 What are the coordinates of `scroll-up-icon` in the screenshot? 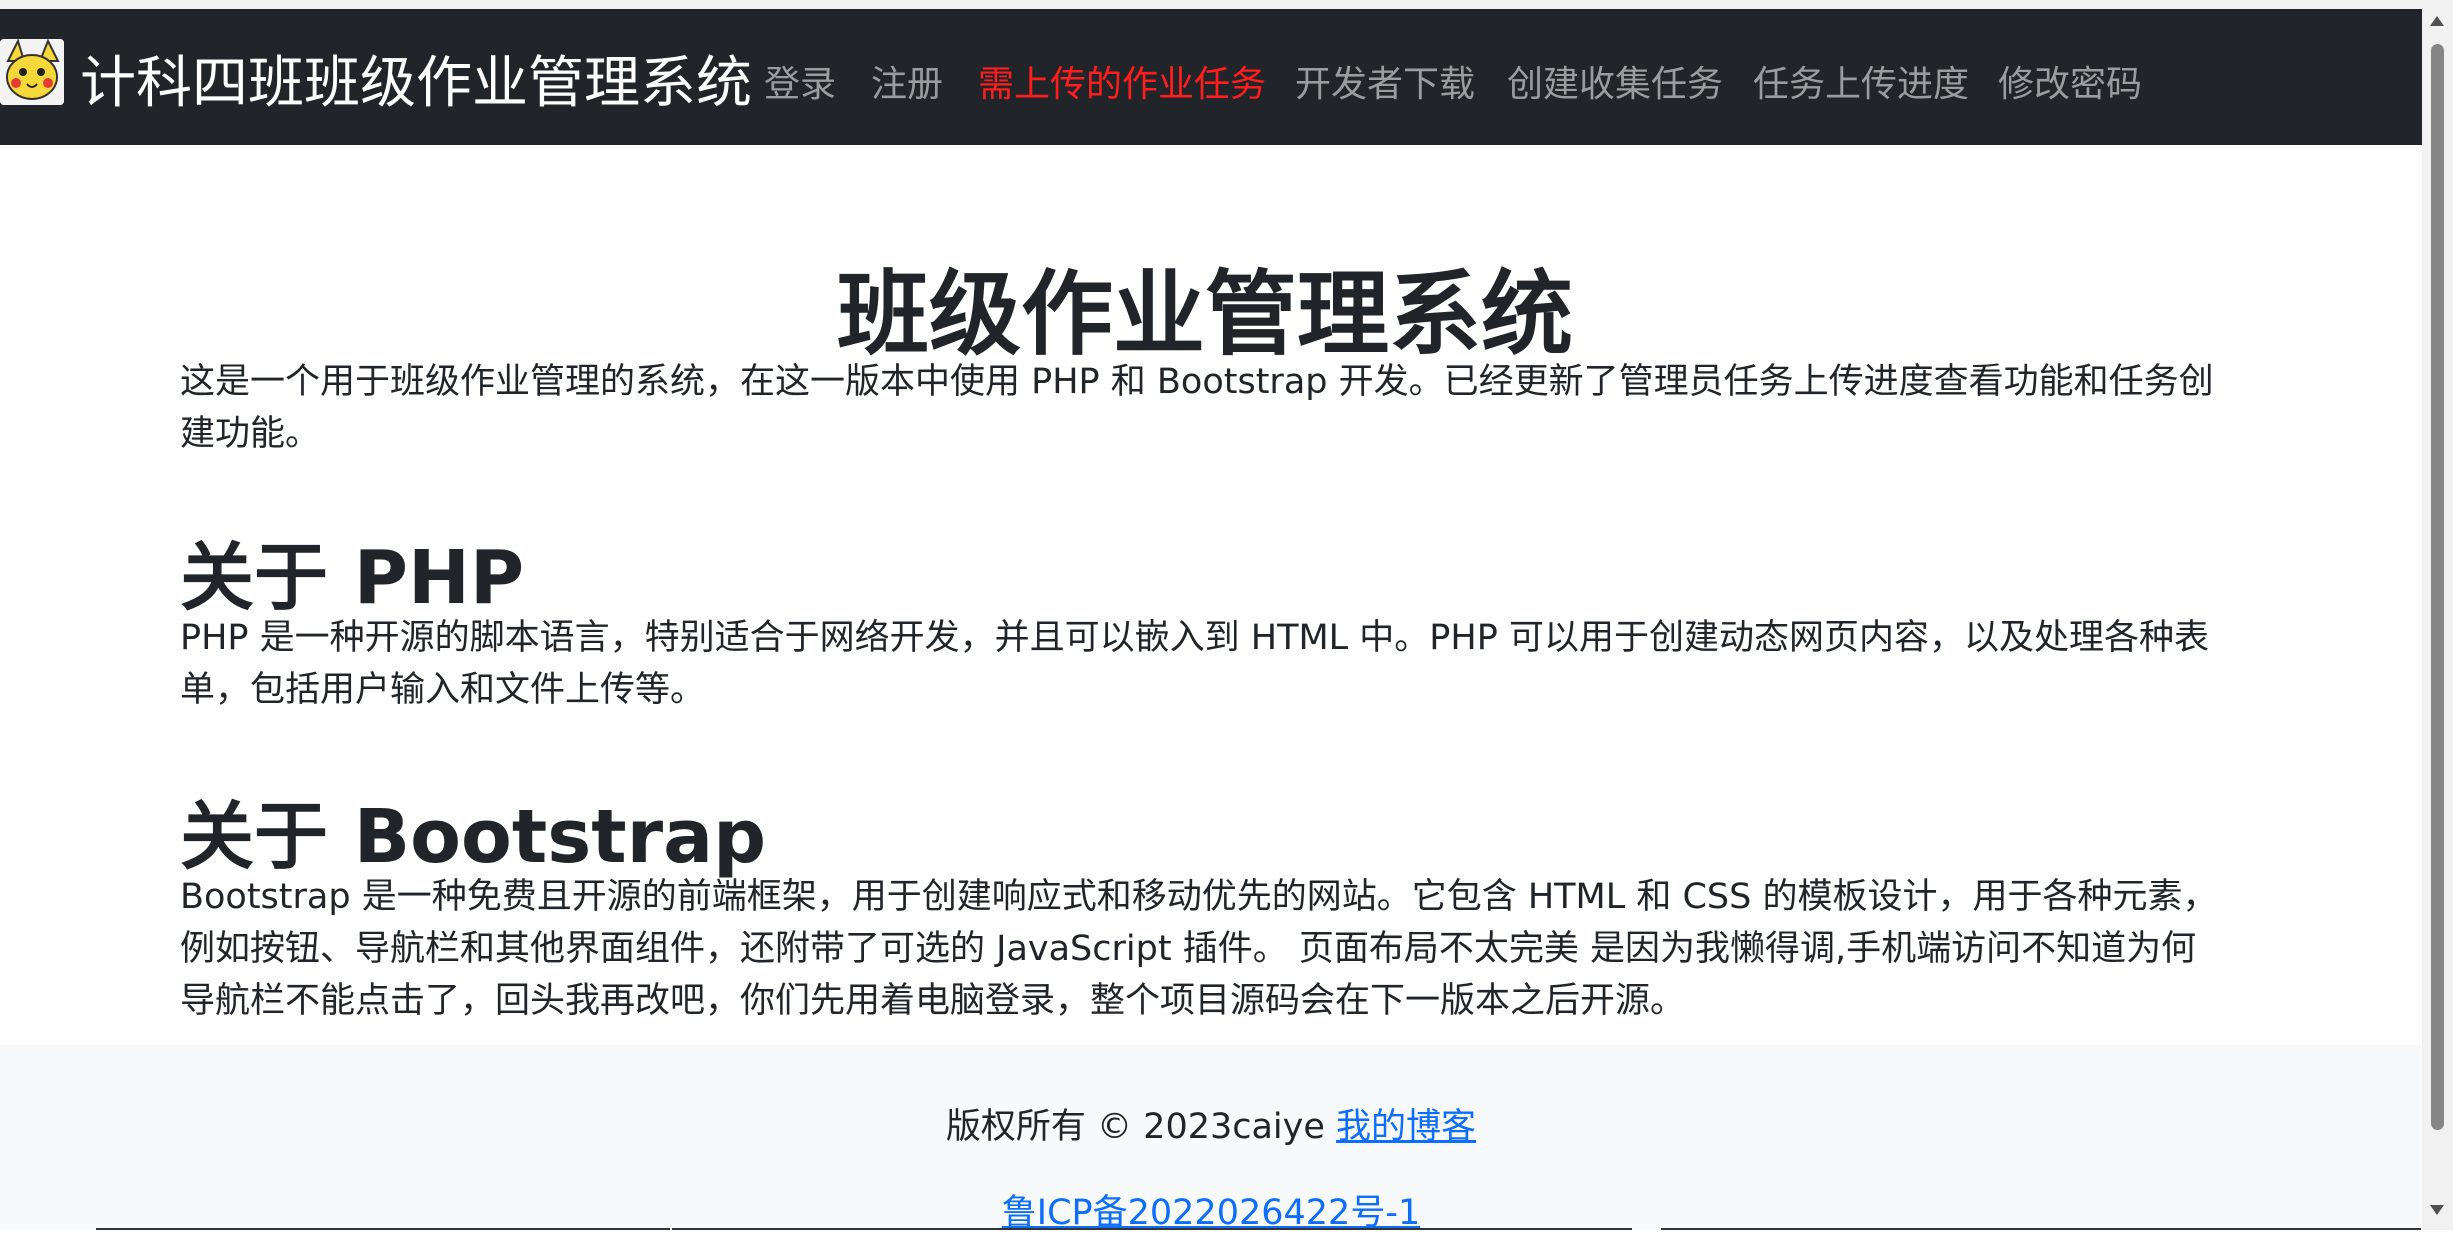 It's located at (2437, 21).